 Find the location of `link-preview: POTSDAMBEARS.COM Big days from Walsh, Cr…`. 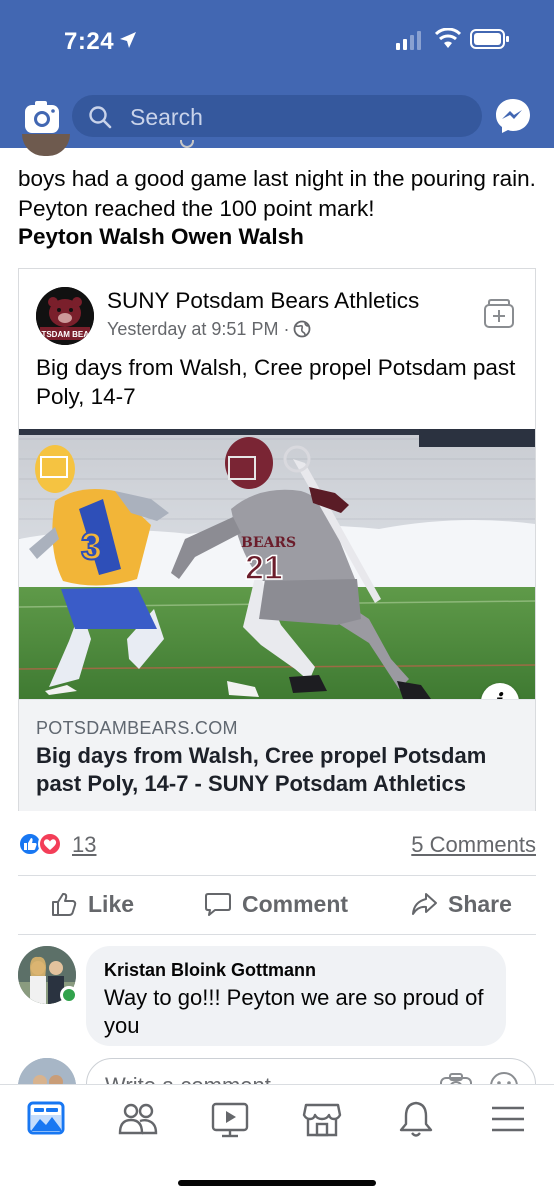

link-preview: POTSDAMBEARS.COM Big days from Walsh, Cr… is located at coordinates (277, 755).